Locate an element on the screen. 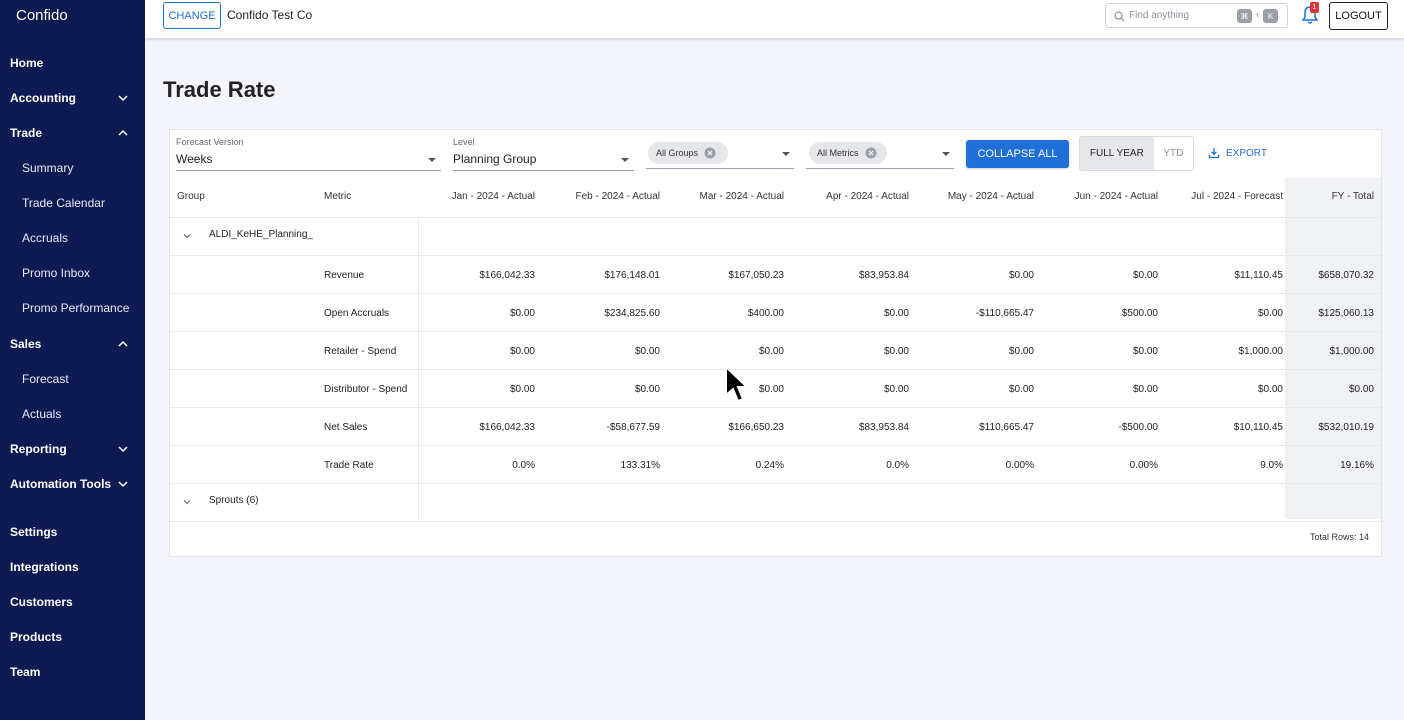 The width and height of the screenshot is (1404, 720). header-month: Apr - 2024 - Actual is located at coordinates (867, 196).